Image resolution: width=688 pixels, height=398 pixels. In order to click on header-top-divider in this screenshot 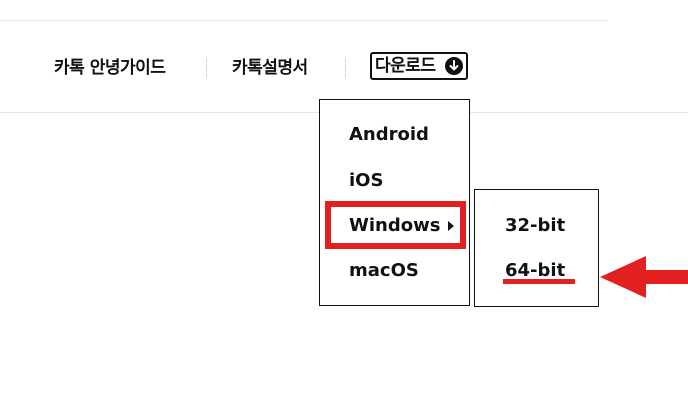, I will do `click(304, 20)`.